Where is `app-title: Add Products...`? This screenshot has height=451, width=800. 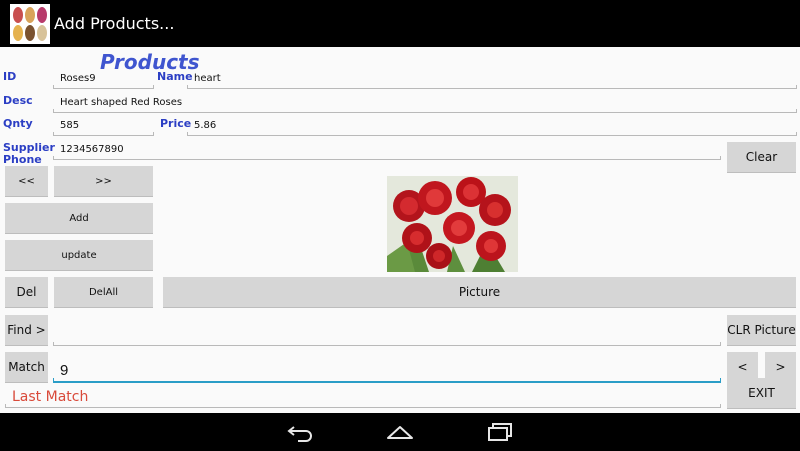 app-title: Add Products... is located at coordinates (114, 23).